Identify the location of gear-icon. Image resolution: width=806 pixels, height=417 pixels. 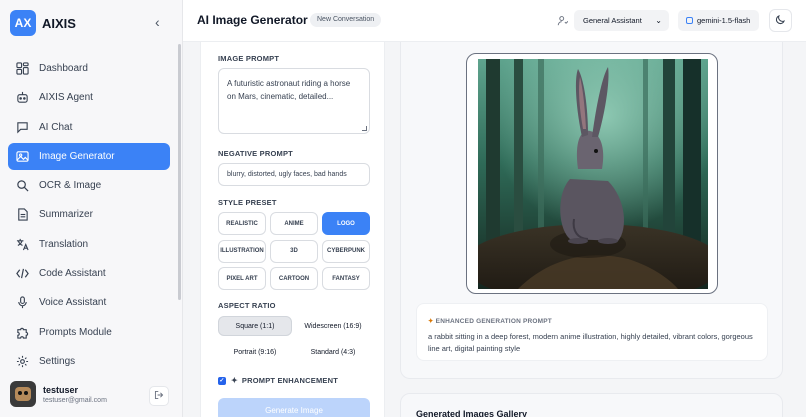
(22, 361).